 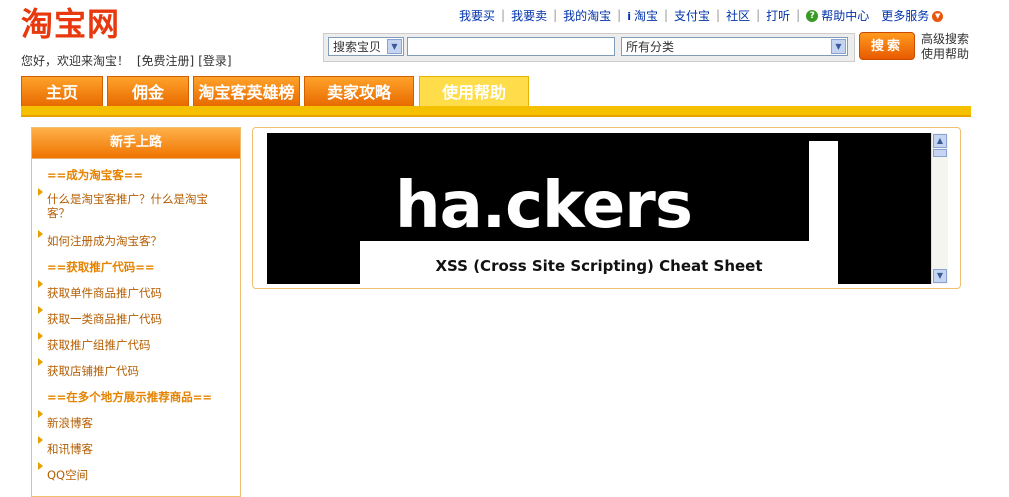 I want to click on scroll-down-icon: ▼, so click(x=940, y=276).